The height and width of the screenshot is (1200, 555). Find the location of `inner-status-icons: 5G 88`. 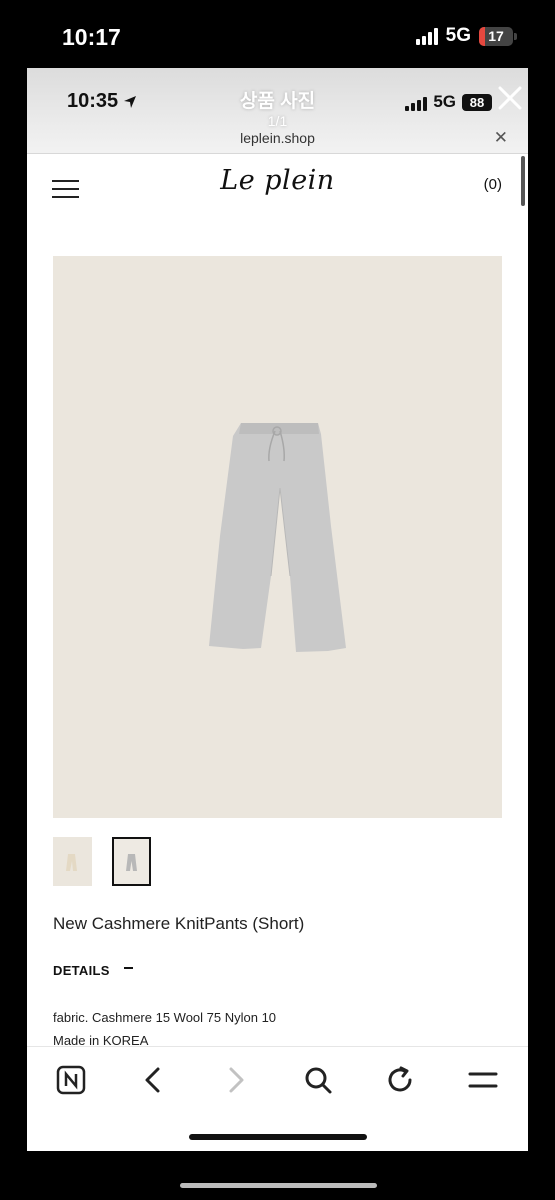

inner-status-icons: 5G 88 is located at coordinates (448, 102).